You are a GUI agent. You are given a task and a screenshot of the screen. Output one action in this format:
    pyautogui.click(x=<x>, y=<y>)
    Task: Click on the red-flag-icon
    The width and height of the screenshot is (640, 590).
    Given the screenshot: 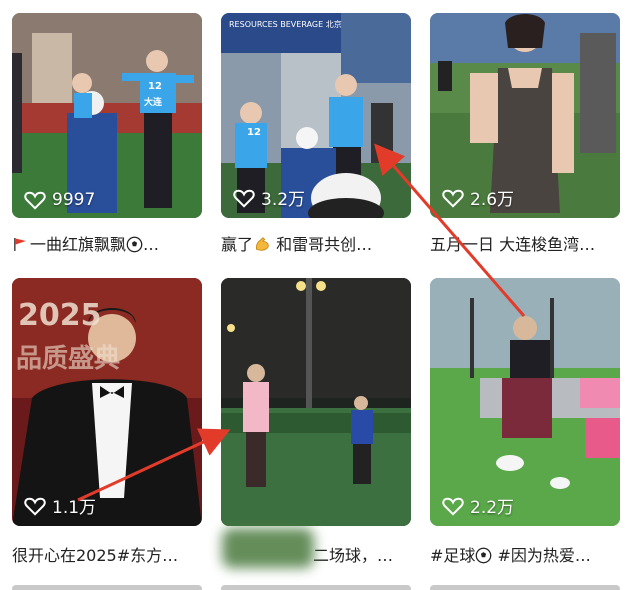 What is the action you would take?
    pyautogui.click(x=20, y=244)
    